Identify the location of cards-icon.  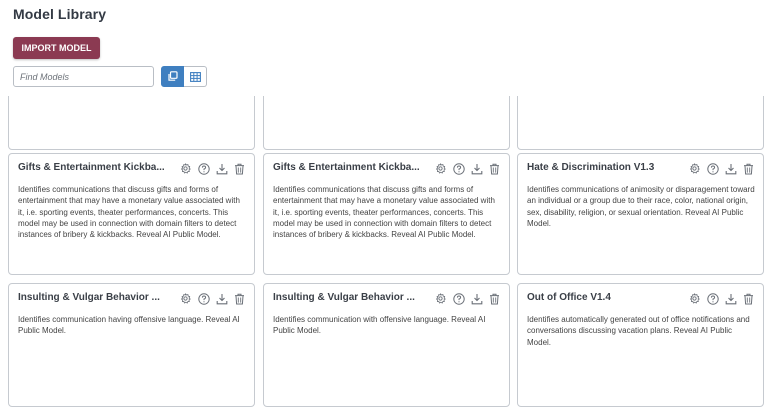
(172, 76).